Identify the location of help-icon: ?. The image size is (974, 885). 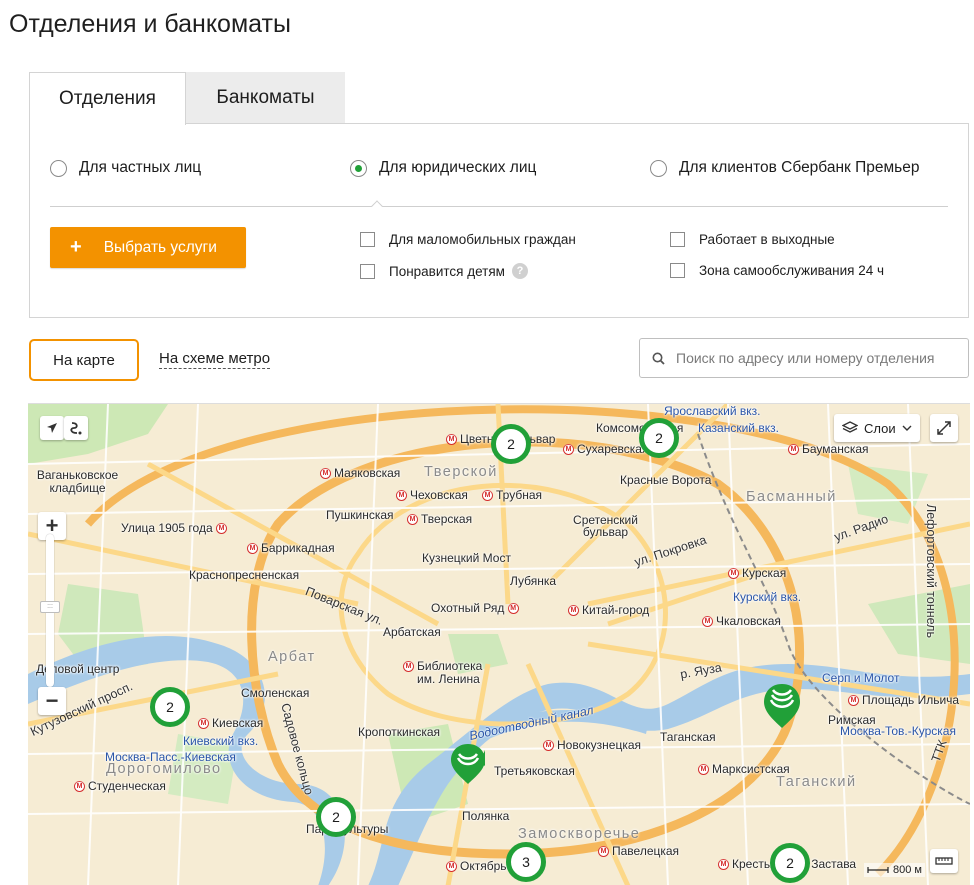
(519, 271).